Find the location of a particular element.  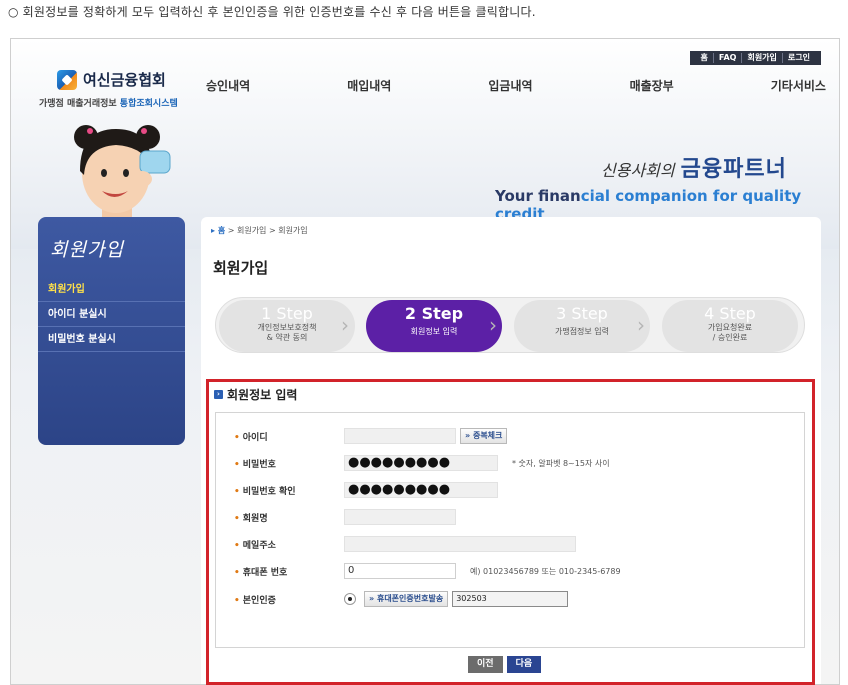

site-logo: 여신금융협회 가맹점 매출거래정보 통합조회시스템 is located at coordinates (108, 89).